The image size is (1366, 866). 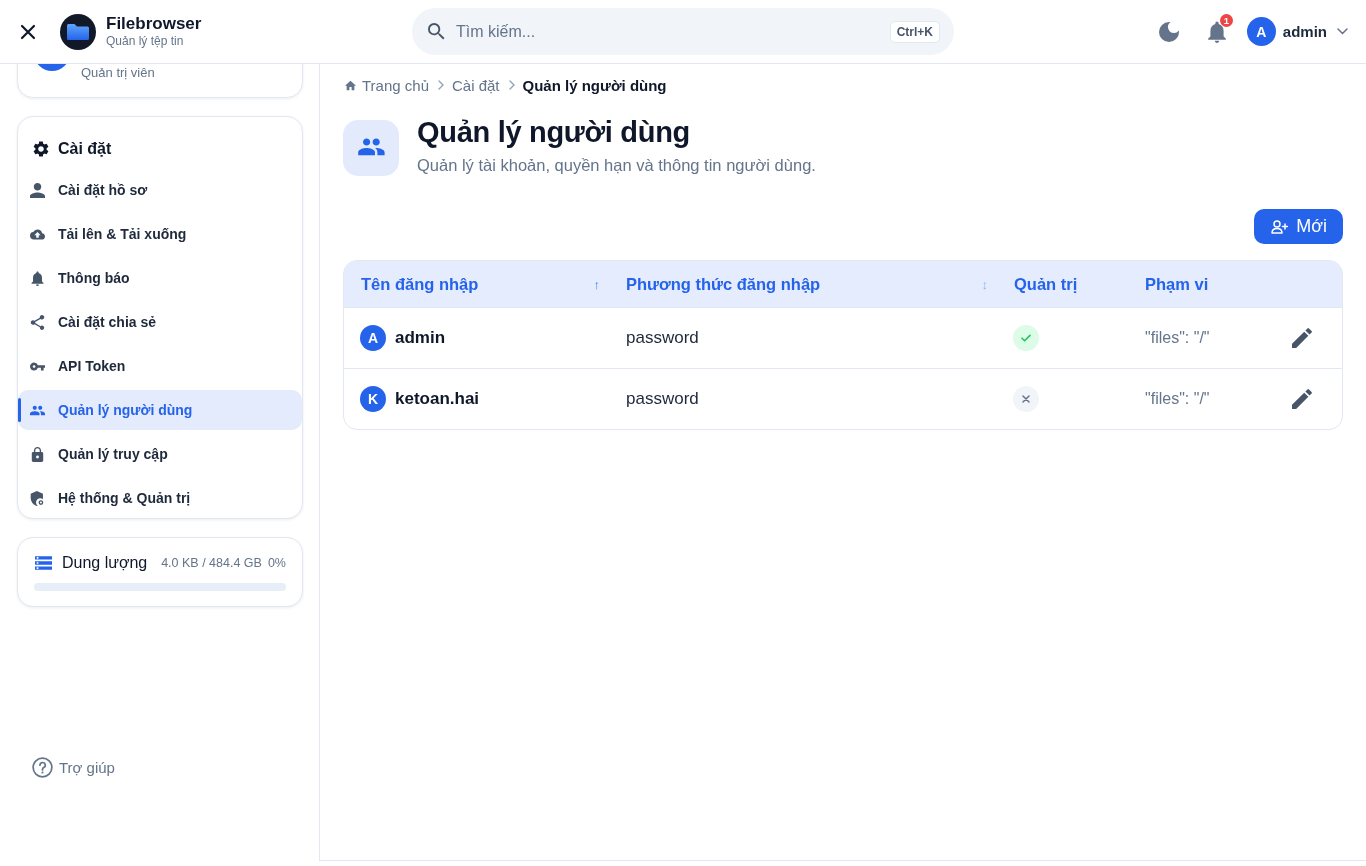 What do you see at coordinates (154, 24) in the screenshot?
I see `app-name: Filebrowser` at bounding box center [154, 24].